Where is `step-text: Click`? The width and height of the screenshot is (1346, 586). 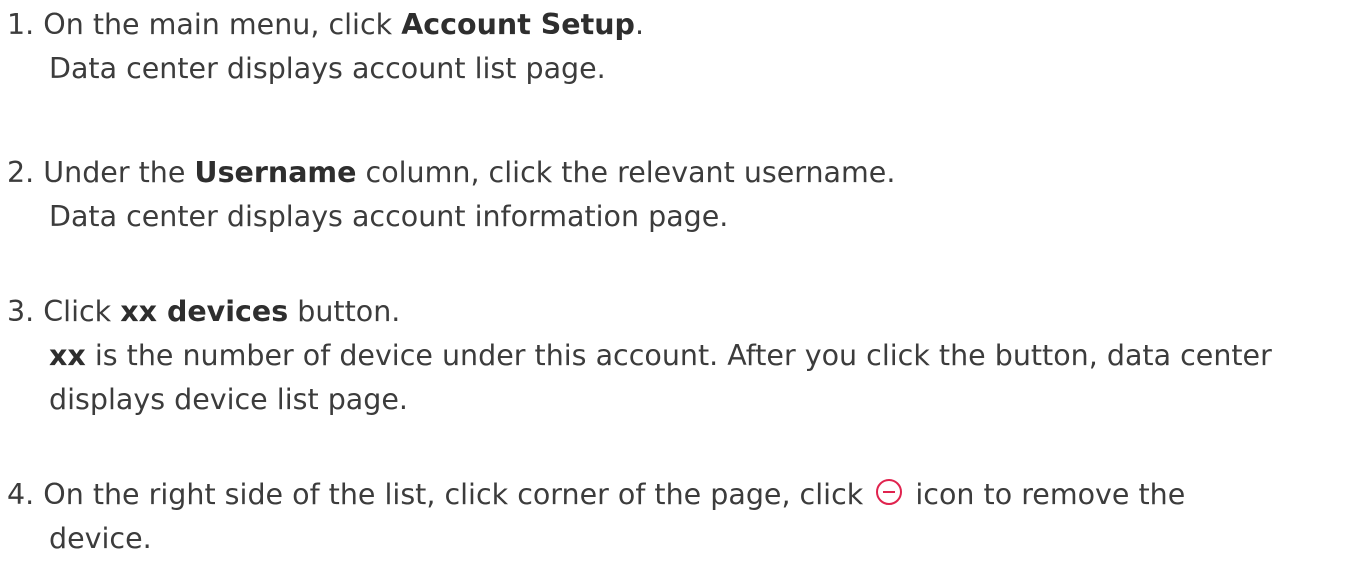
step-text: Click is located at coordinates (82, 311).